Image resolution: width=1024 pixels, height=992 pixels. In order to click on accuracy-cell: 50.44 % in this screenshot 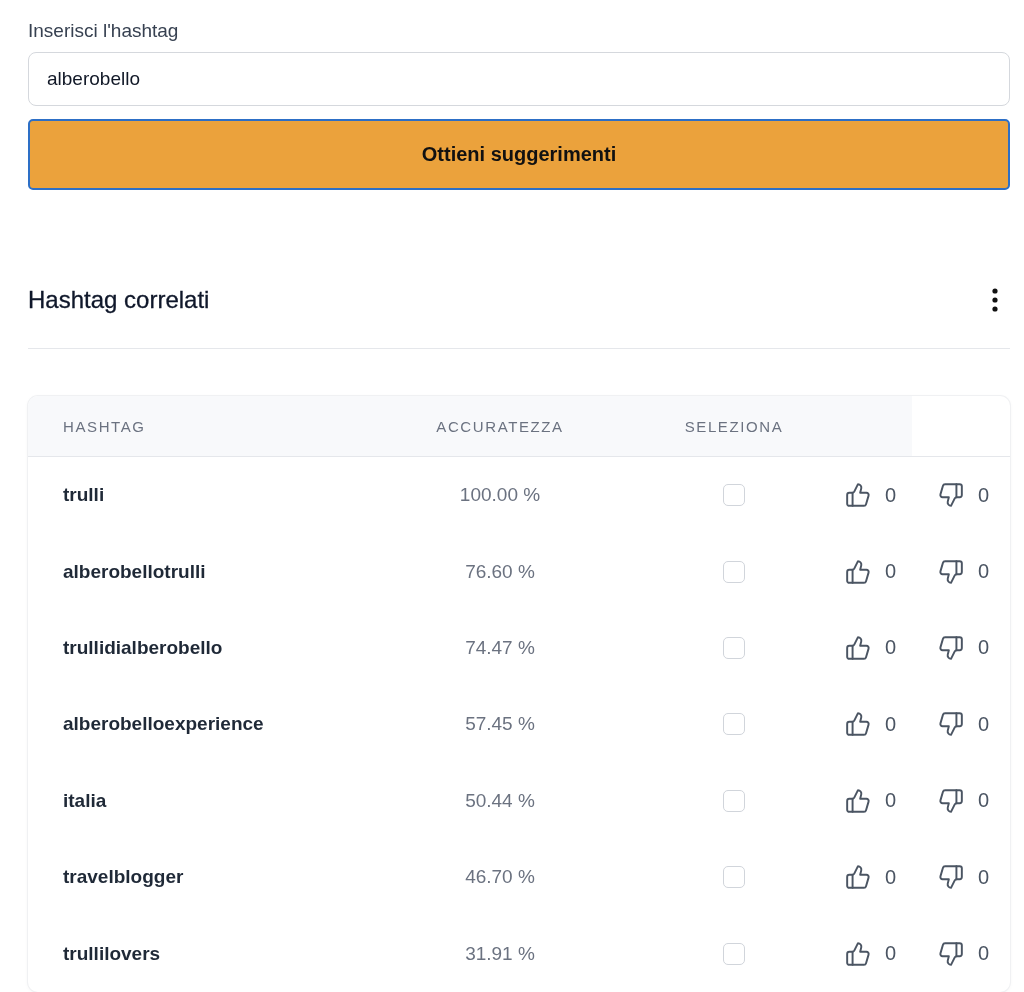, I will do `click(500, 800)`.